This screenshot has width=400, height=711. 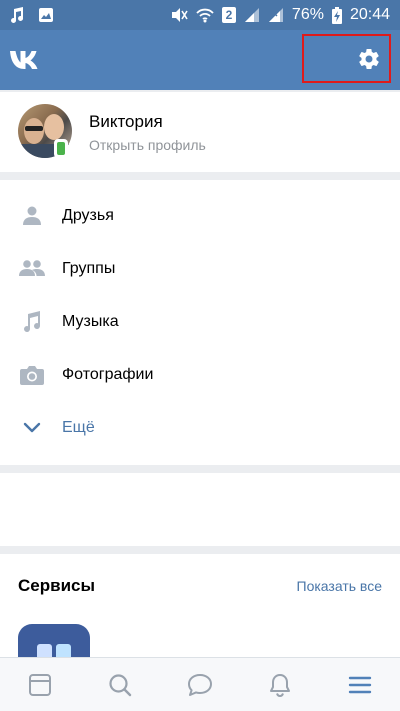 What do you see at coordinates (88, 215) in the screenshot?
I see `menu-item-label: Друзья` at bounding box center [88, 215].